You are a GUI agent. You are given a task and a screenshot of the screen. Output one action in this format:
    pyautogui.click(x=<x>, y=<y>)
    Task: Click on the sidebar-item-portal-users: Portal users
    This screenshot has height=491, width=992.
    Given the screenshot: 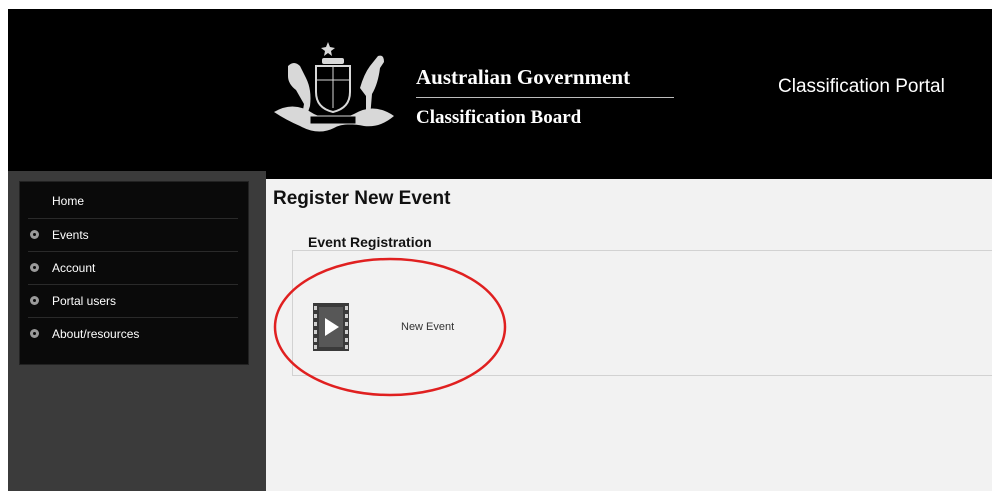 What is the action you would take?
    pyautogui.click(x=133, y=300)
    